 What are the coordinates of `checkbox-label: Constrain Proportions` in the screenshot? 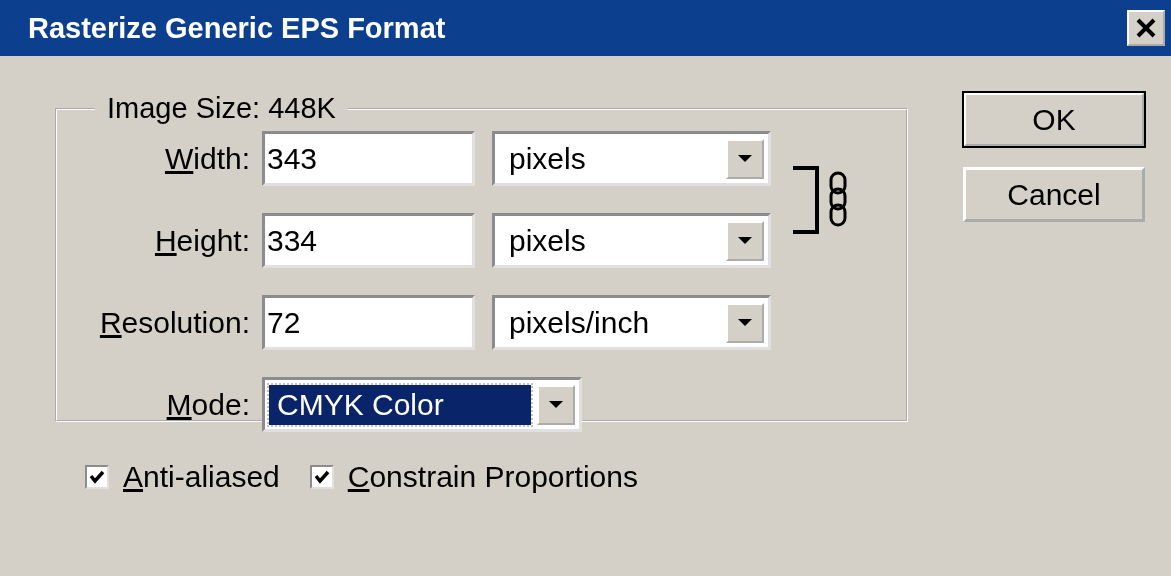 It's located at (492, 477).